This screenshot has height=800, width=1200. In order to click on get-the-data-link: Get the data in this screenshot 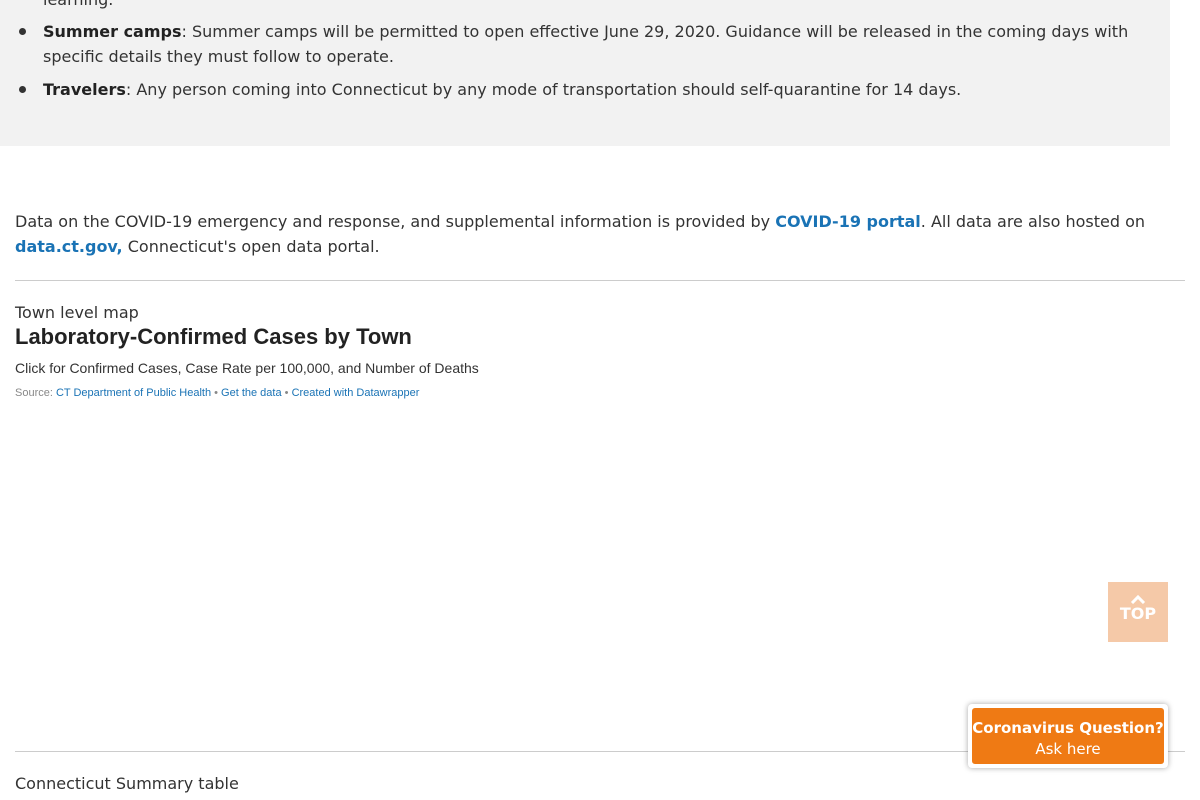, I will do `click(251, 393)`.